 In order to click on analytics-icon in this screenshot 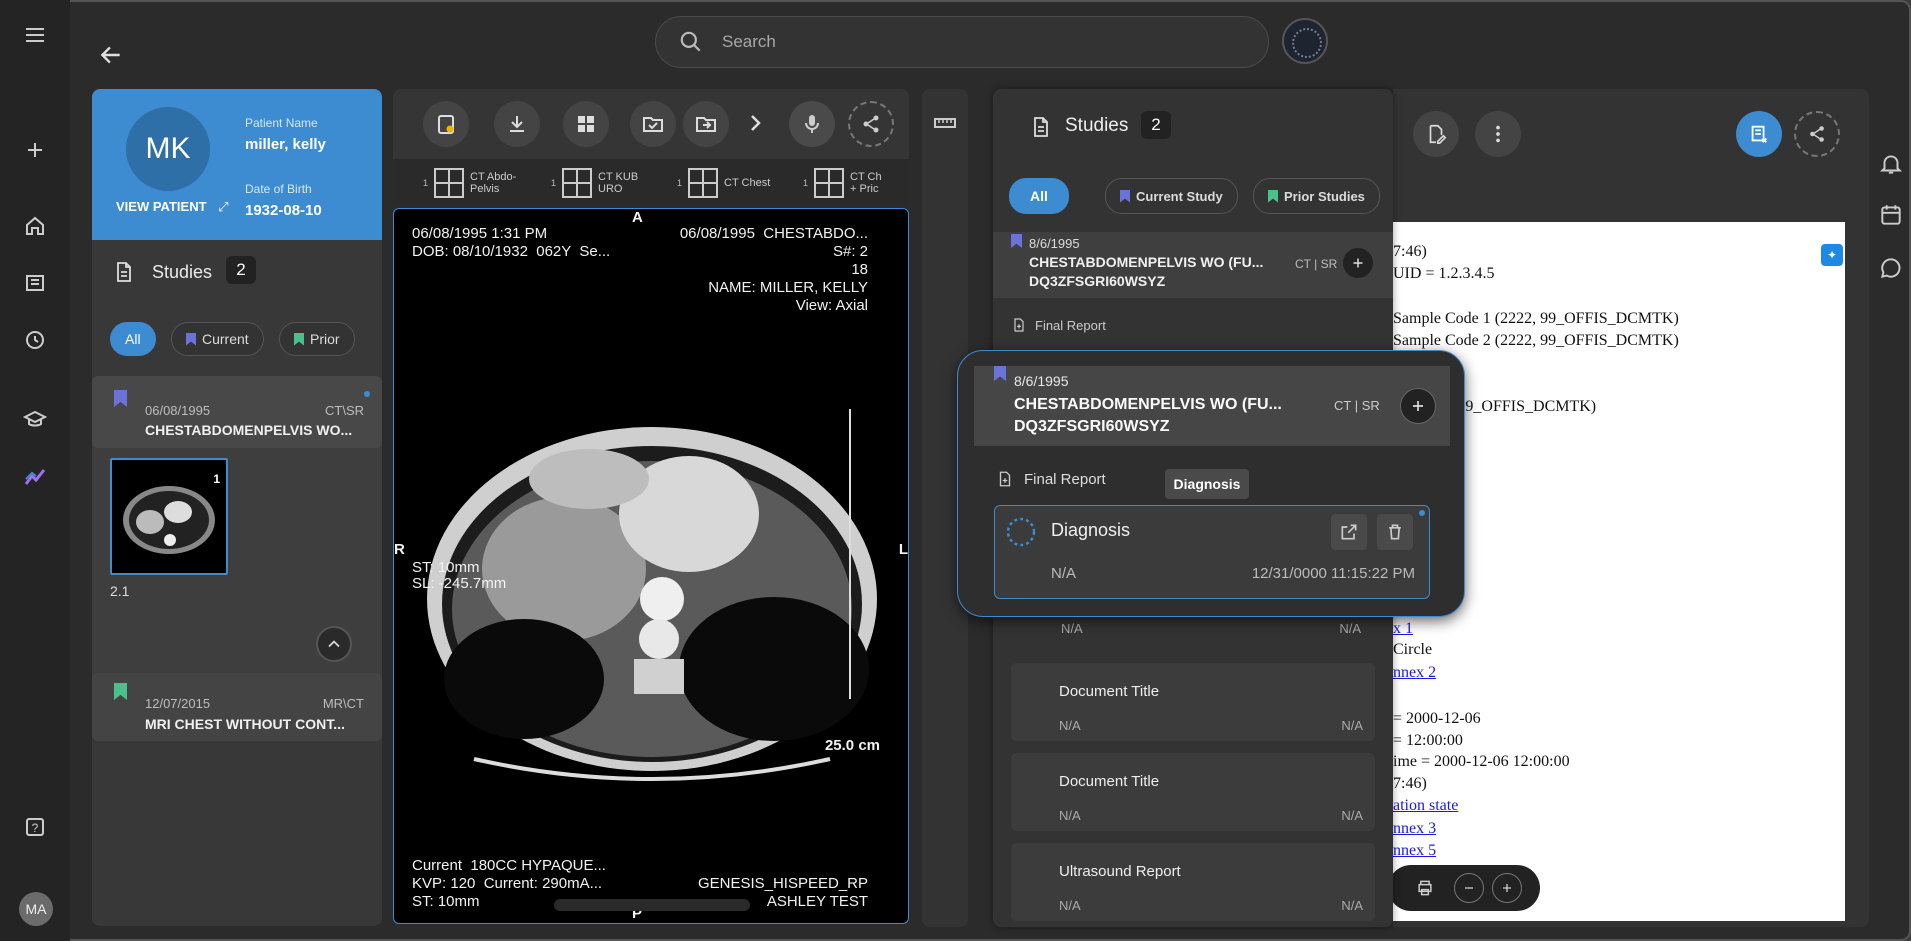, I will do `click(35, 477)`.